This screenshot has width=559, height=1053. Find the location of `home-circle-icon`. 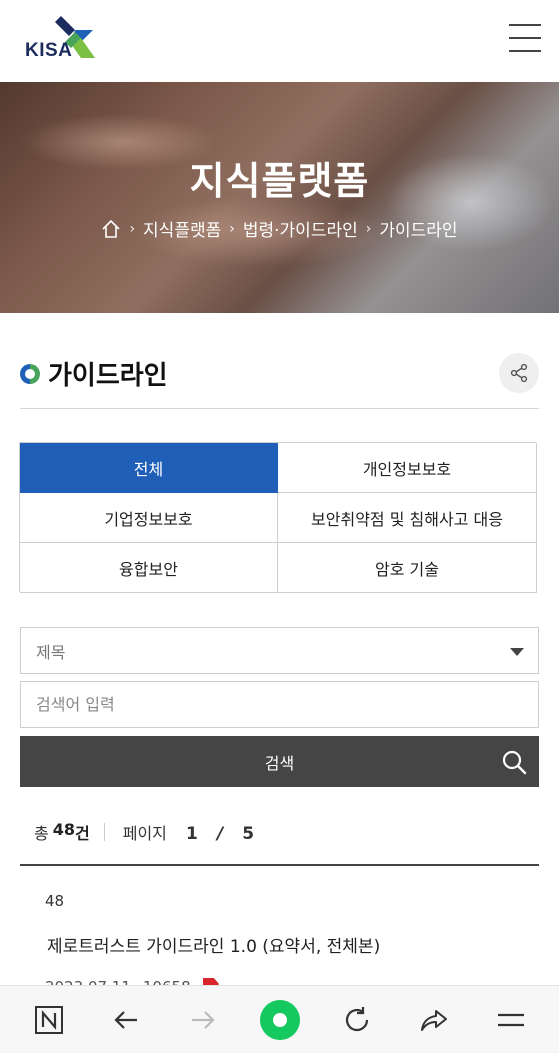

home-circle-icon is located at coordinates (279, 1019).